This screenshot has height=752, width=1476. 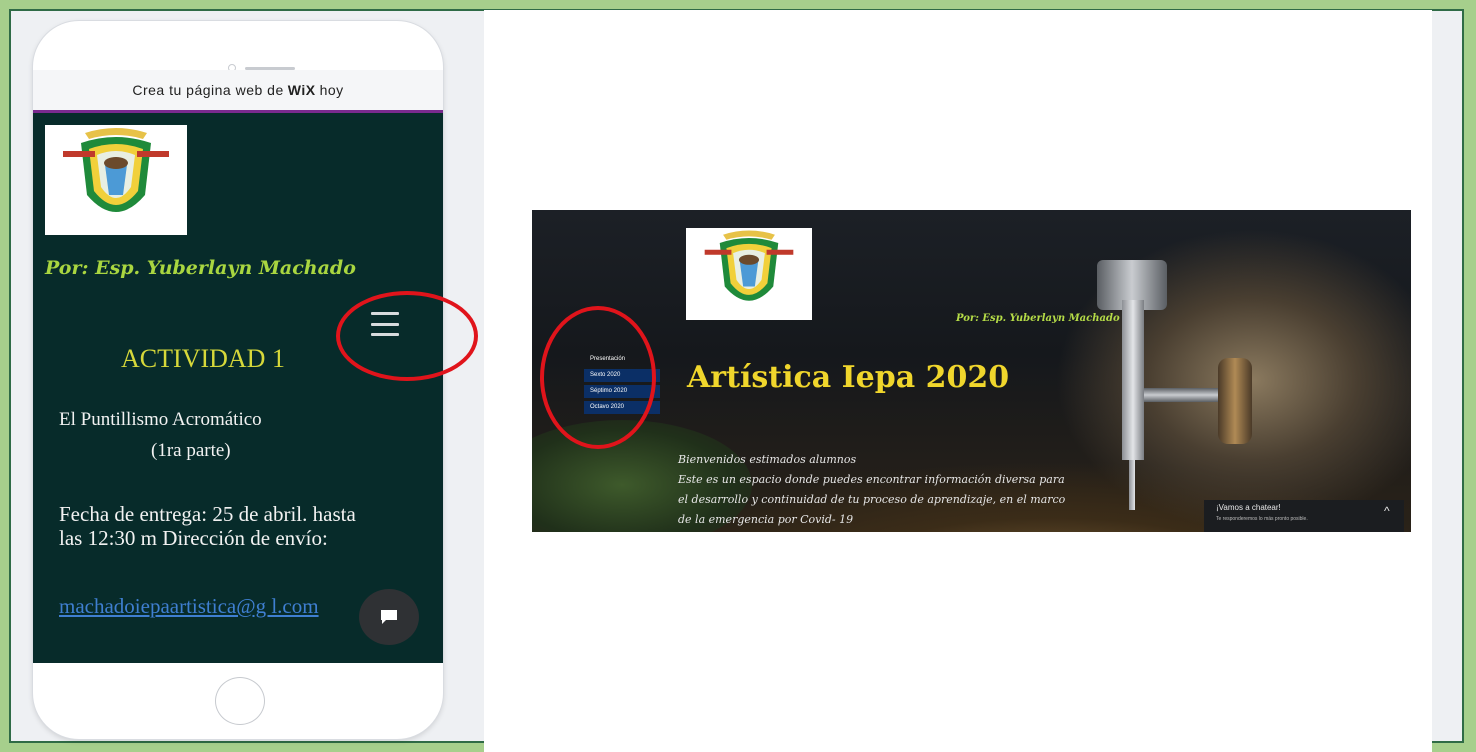 I want to click on author-name: Por: Esp. Yuberlayn Machado, so click(x=200, y=268).